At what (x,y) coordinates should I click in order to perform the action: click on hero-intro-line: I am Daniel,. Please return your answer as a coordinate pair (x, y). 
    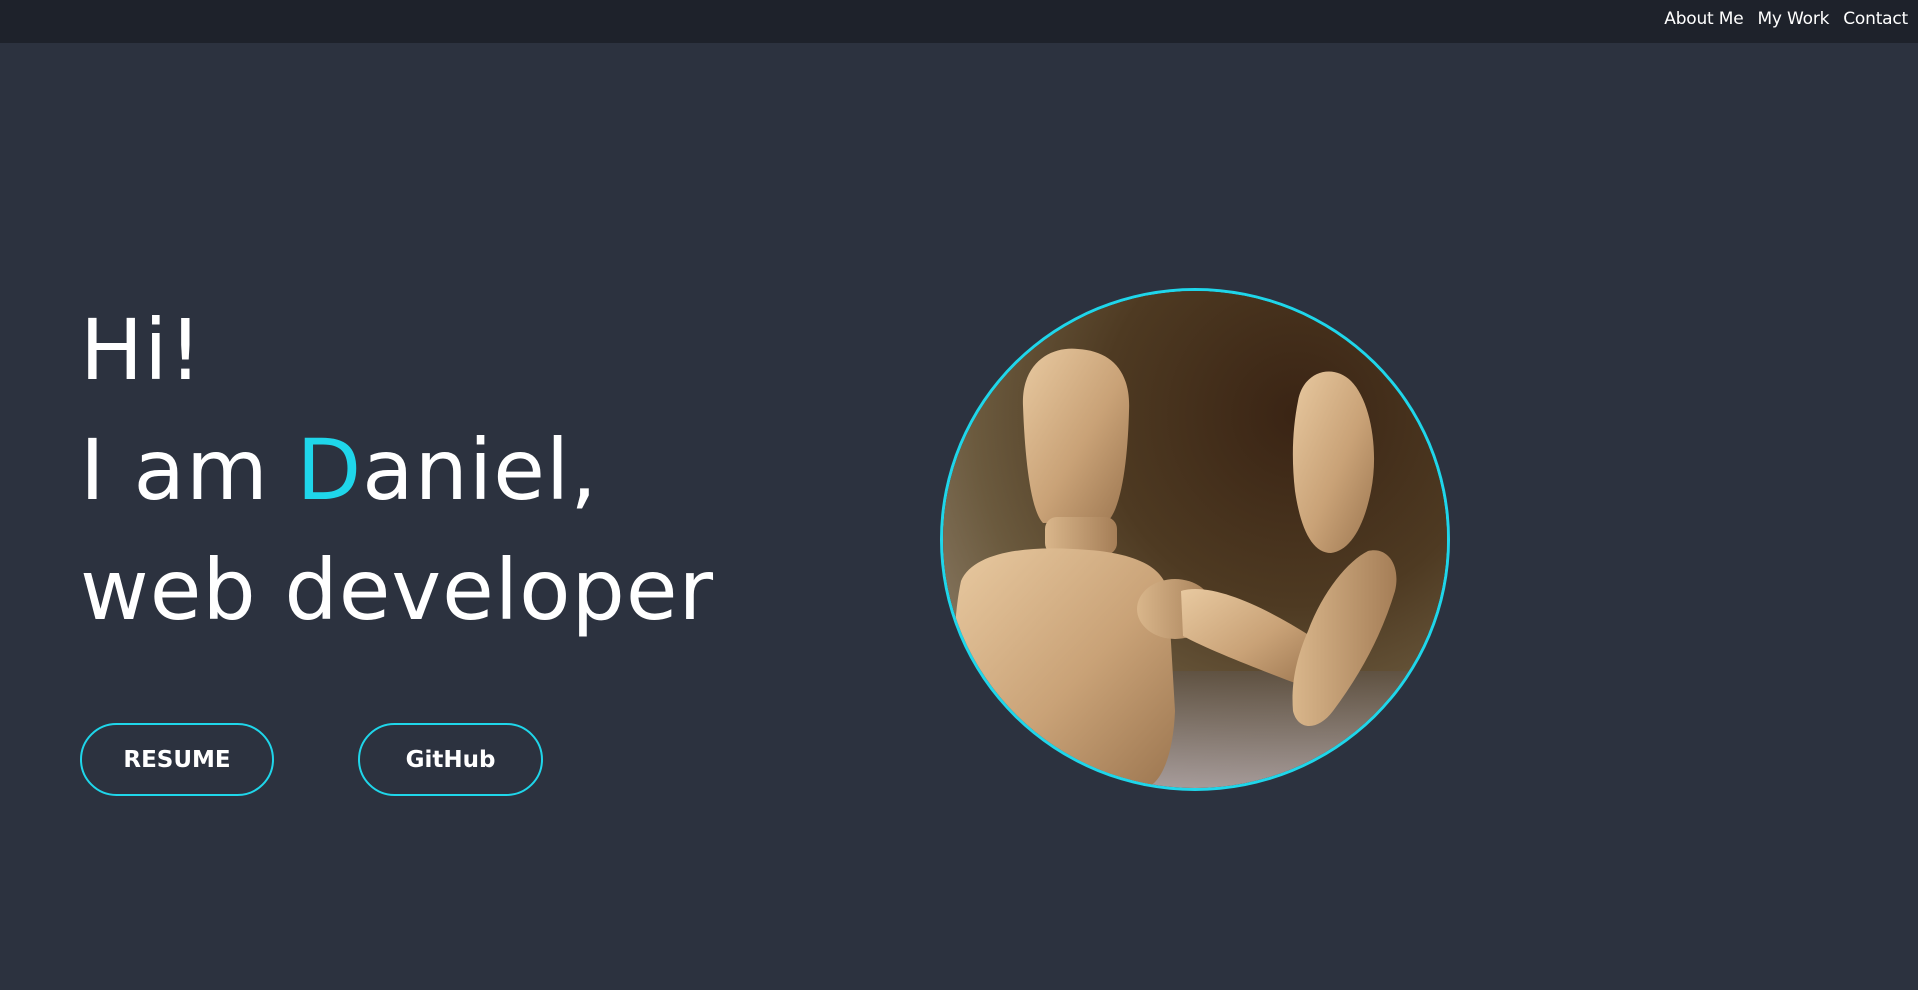
    Looking at the image, I should click on (397, 470).